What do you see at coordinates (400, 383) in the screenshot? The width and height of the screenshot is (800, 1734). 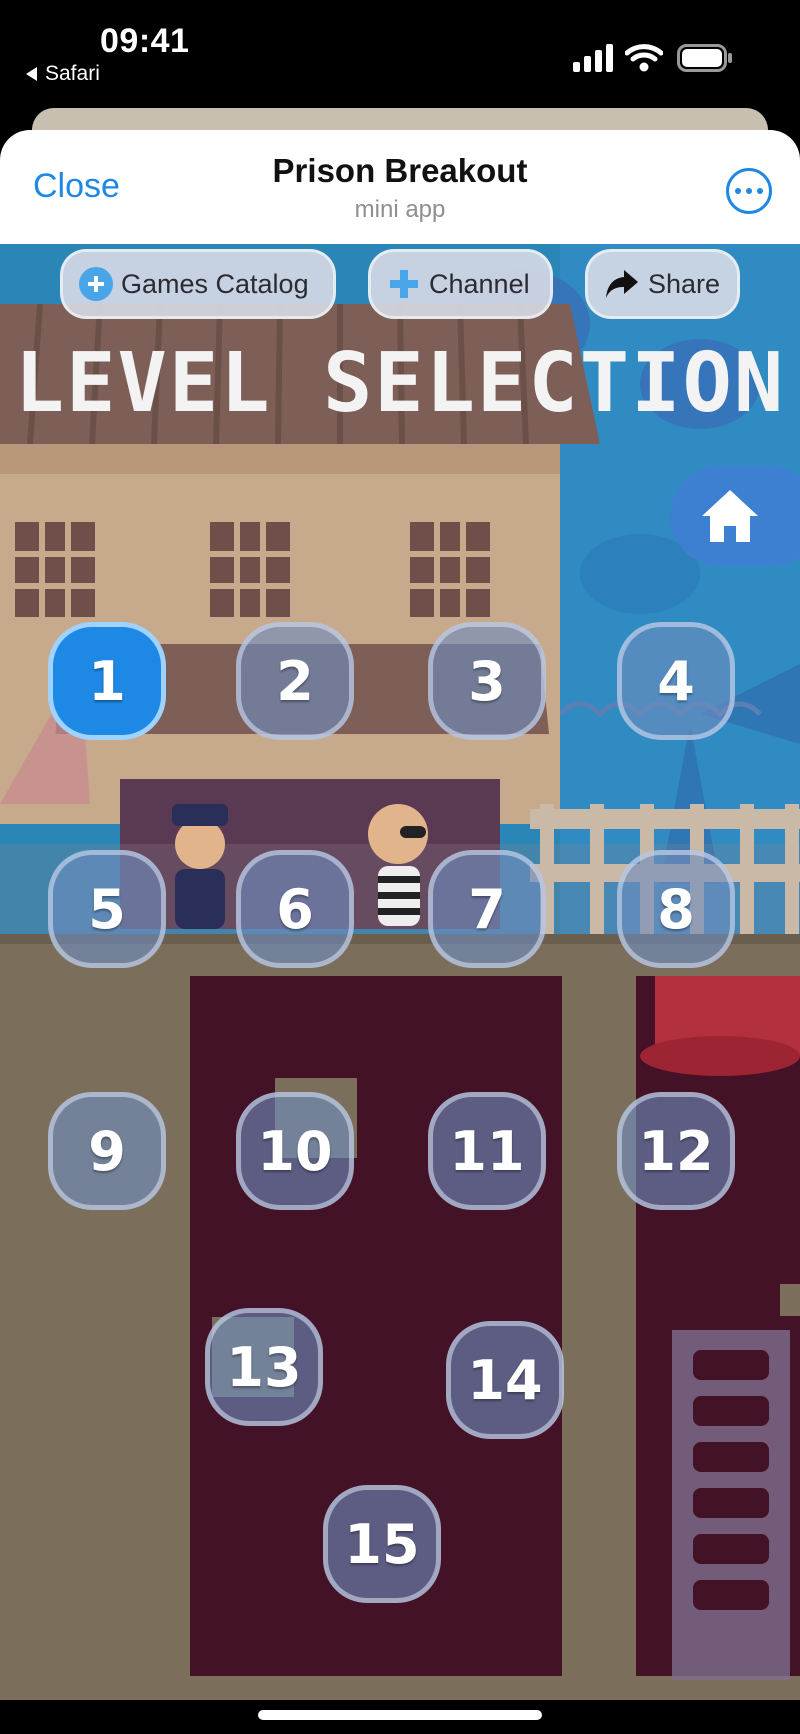 I see `level-selection-title: LEVEL SELECTION` at bounding box center [400, 383].